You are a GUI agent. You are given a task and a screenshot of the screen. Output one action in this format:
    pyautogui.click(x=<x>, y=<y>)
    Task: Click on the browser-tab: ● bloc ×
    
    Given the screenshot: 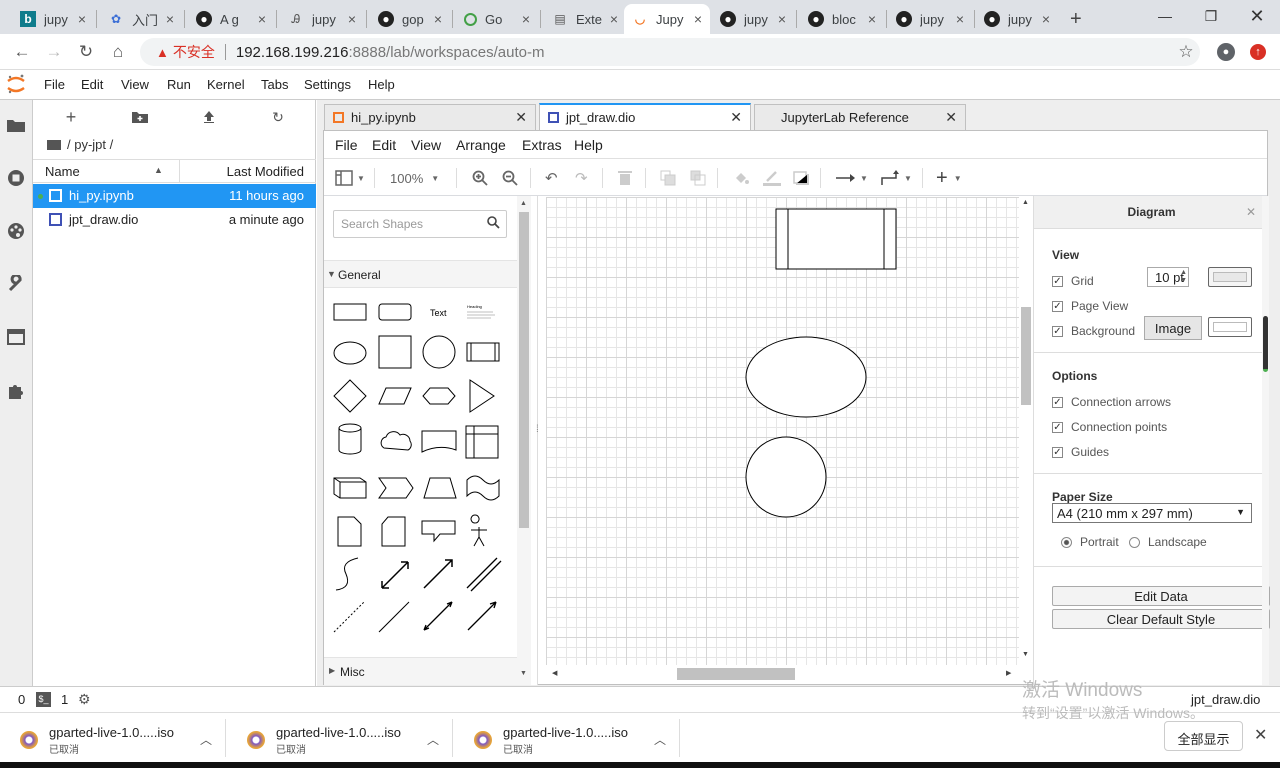 What is the action you would take?
    pyautogui.click(x=842, y=19)
    